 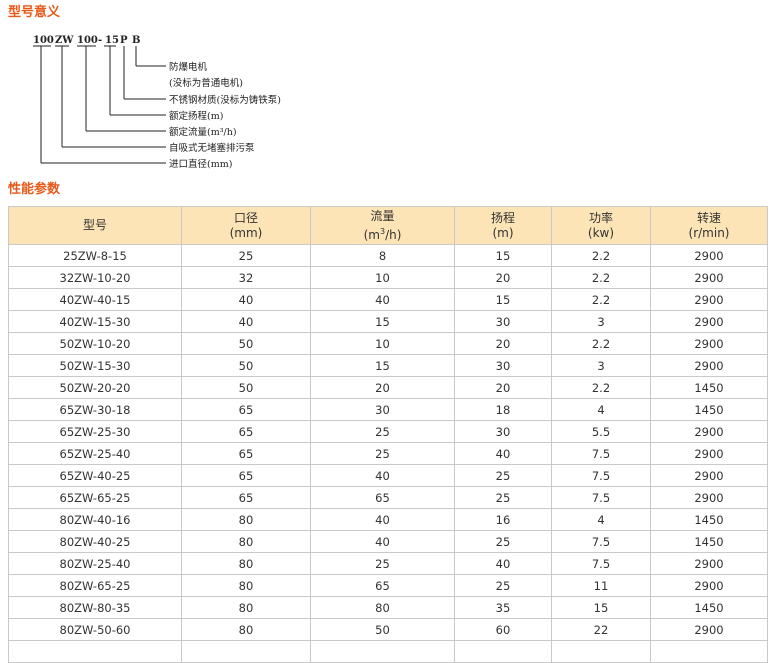 I want to click on table-row: 50ZW-15-30 50 15 30 3 2900, so click(x=388, y=365).